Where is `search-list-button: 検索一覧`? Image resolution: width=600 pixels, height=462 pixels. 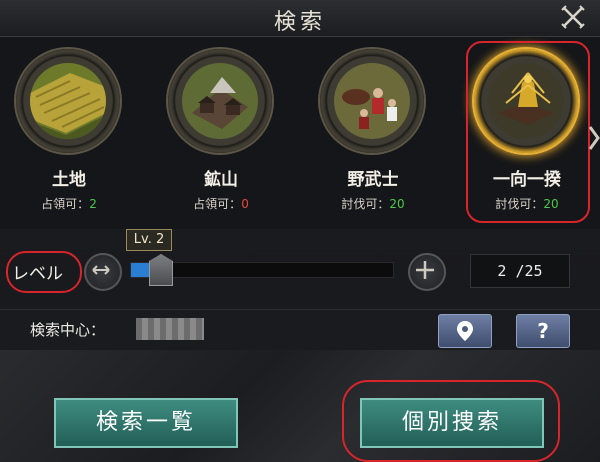
search-list-button: 検索一覧 is located at coordinates (146, 423).